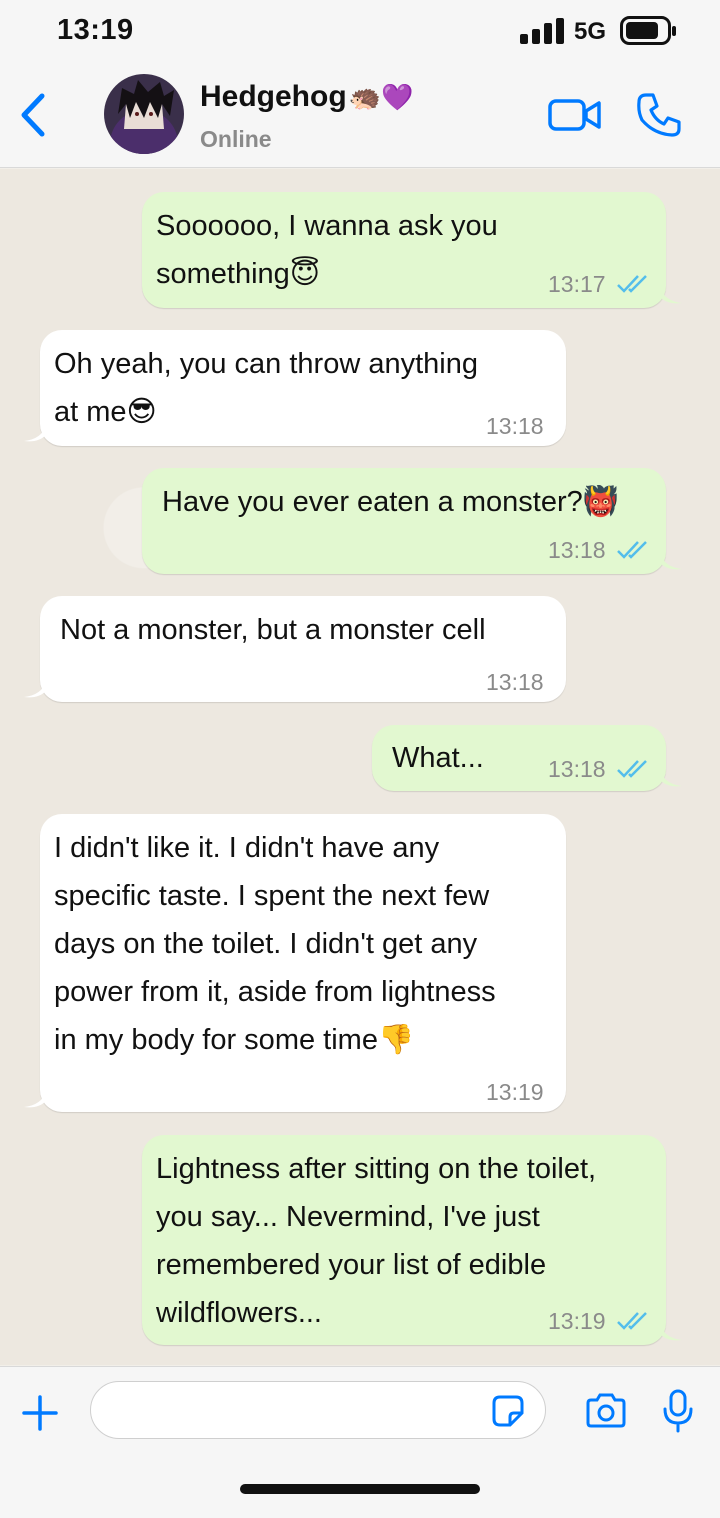 This screenshot has height=1518, width=720. Describe the element at coordinates (273, 96) in the screenshot. I see `contact-name-text: Hedgehog` at that location.